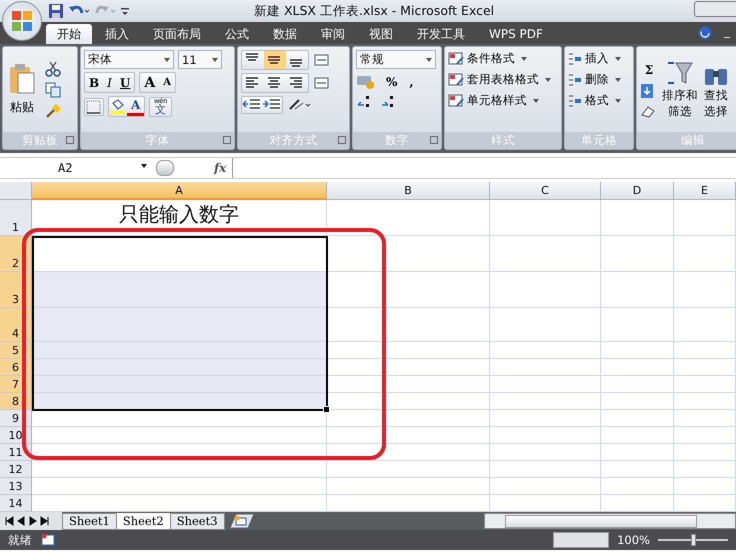 The image size is (736, 553). I want to click on fill-color-icon, so click(118, 106).